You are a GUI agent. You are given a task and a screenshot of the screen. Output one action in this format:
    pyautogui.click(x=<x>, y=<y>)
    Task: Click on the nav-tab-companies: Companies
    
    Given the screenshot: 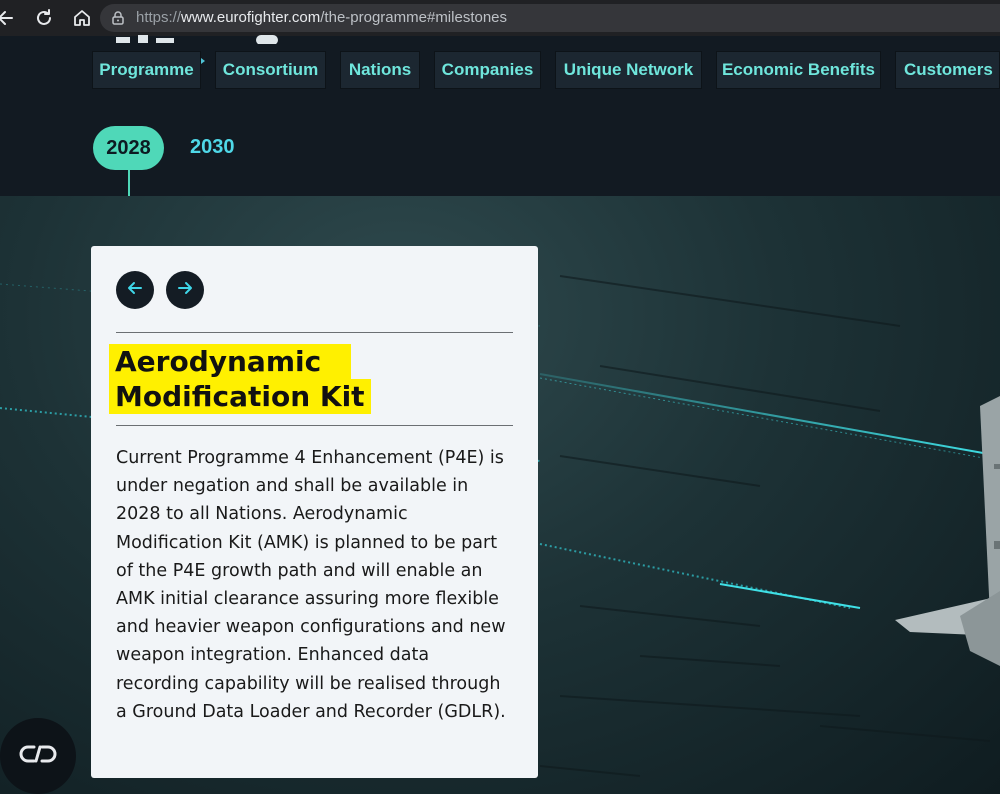 What is the action you would take?
    pyautogui.click(x=487, y=70)
    